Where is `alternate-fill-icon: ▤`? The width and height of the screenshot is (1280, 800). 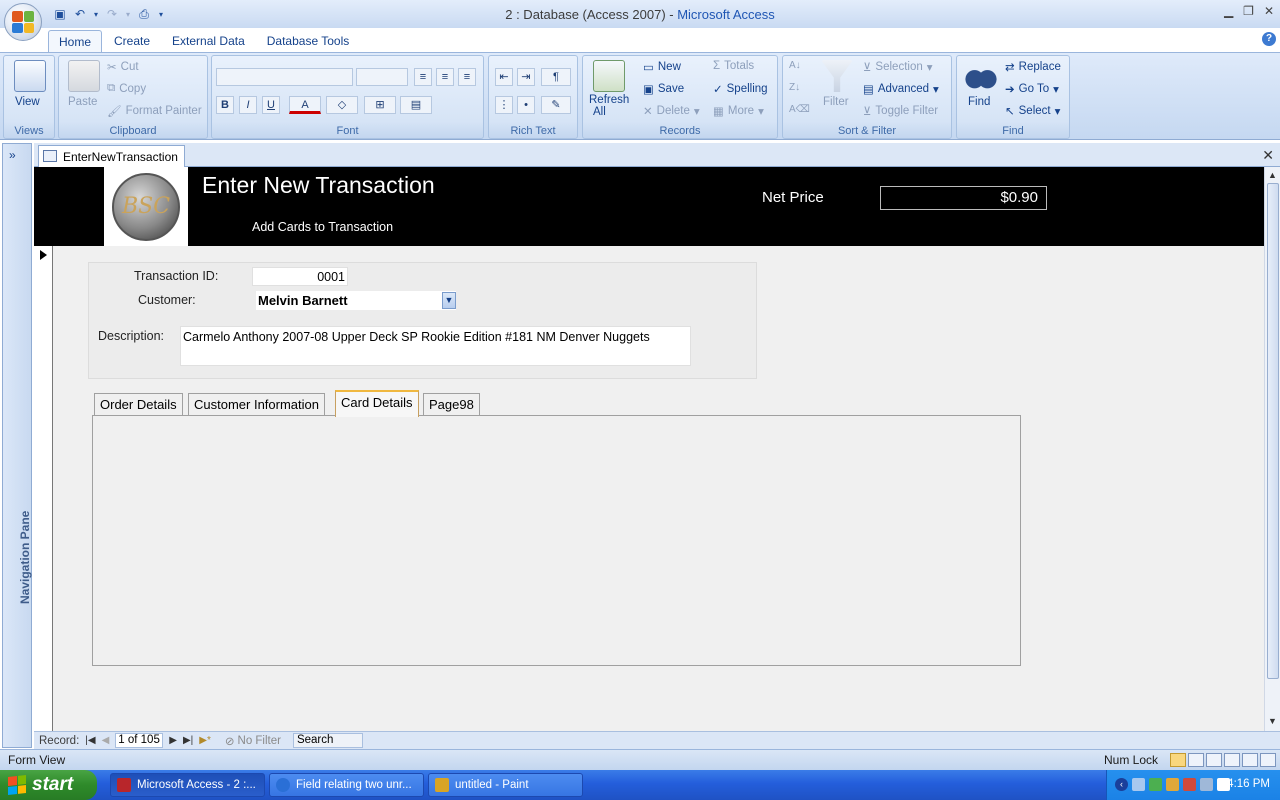 alternate-fill-icon: ▤ is located at coordinates (416, 105).